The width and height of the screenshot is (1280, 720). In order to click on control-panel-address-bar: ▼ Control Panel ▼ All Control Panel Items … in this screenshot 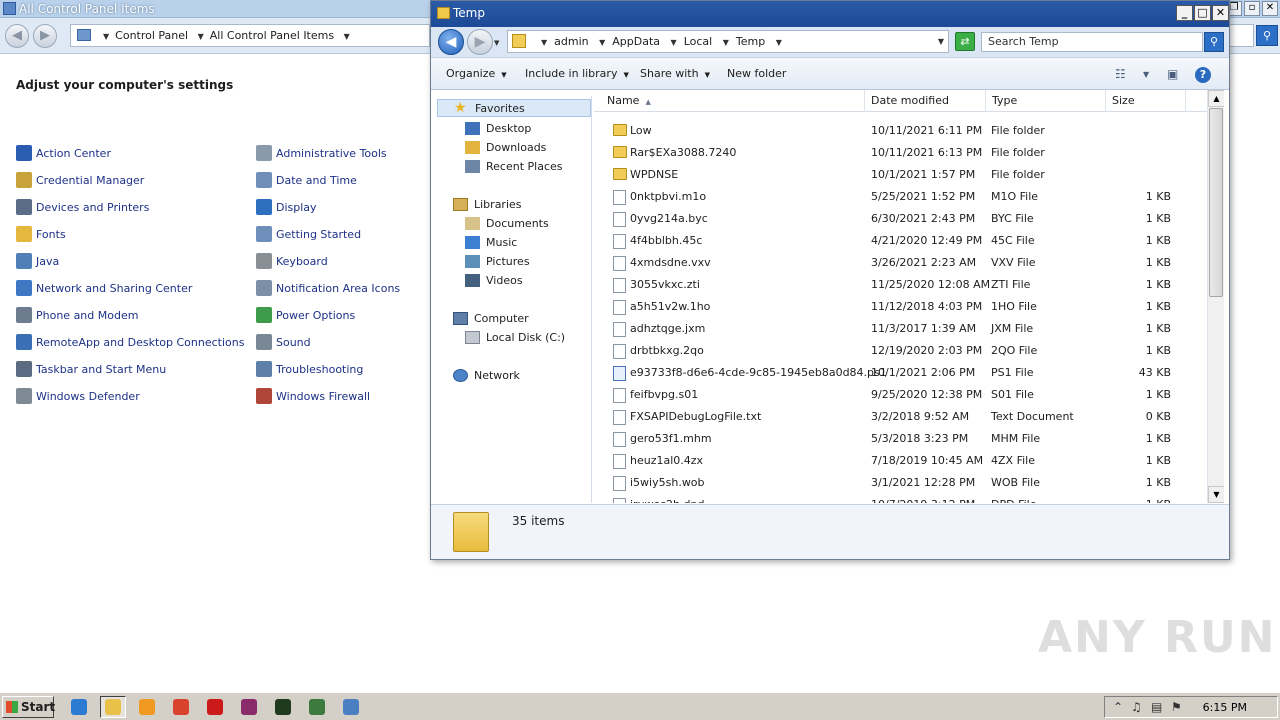, I will do `click(250, 35)`.